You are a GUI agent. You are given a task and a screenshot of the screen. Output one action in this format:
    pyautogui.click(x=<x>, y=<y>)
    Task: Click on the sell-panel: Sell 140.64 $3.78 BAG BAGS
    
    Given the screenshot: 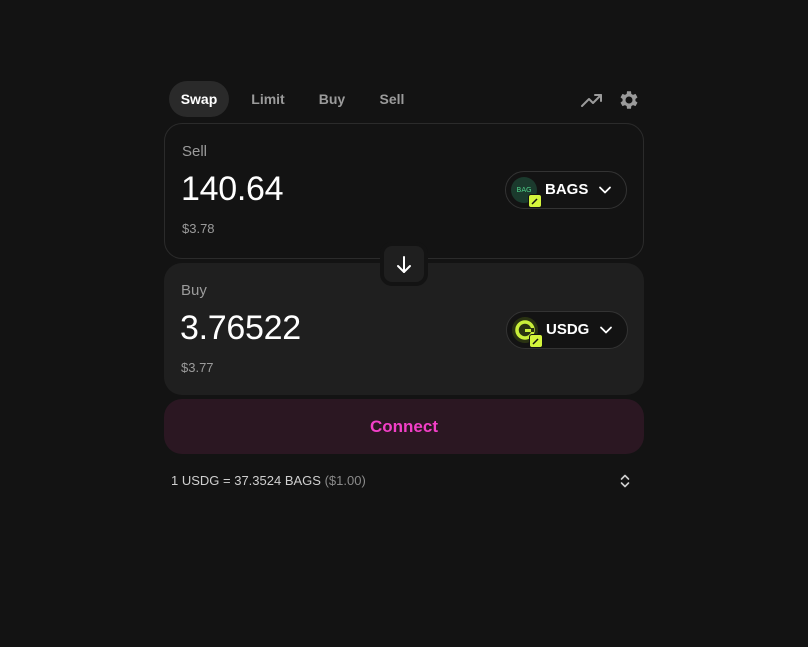 What is the action you would take?
    pyautogui.click(x=404, y=191)
    